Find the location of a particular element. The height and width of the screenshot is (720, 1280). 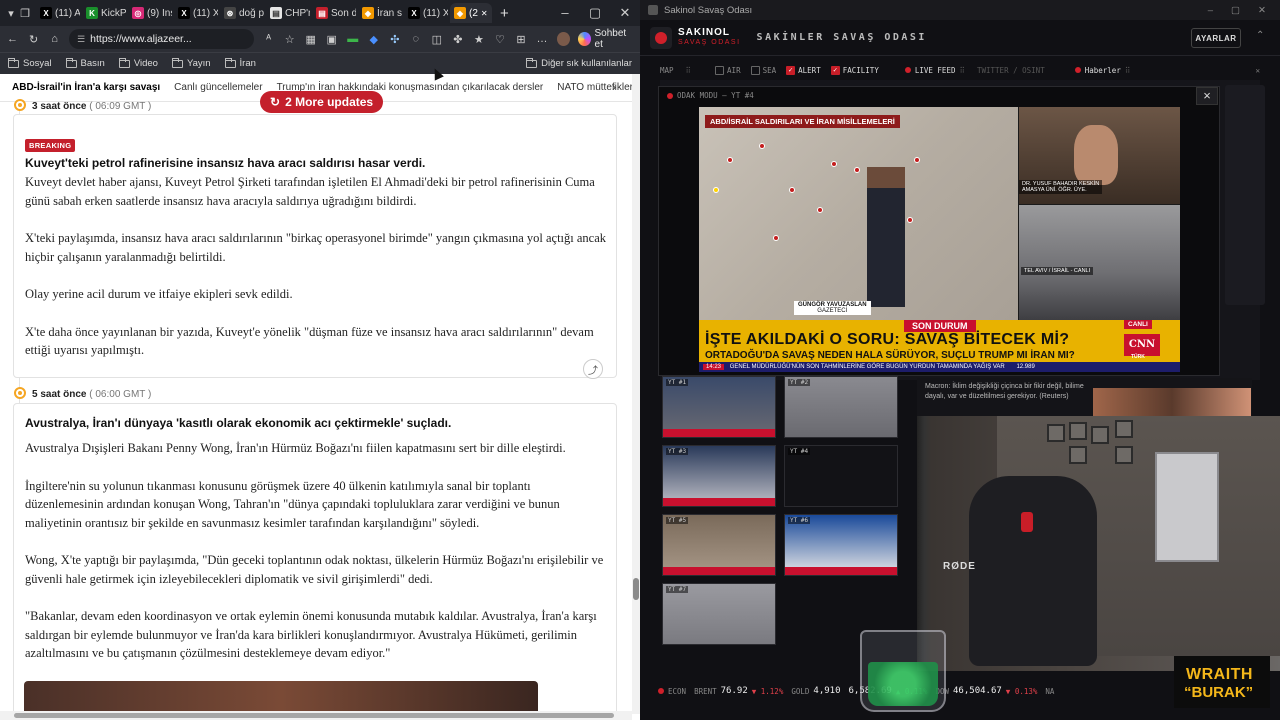

tab-label: CHP'n is located at coordinates (297, 13).